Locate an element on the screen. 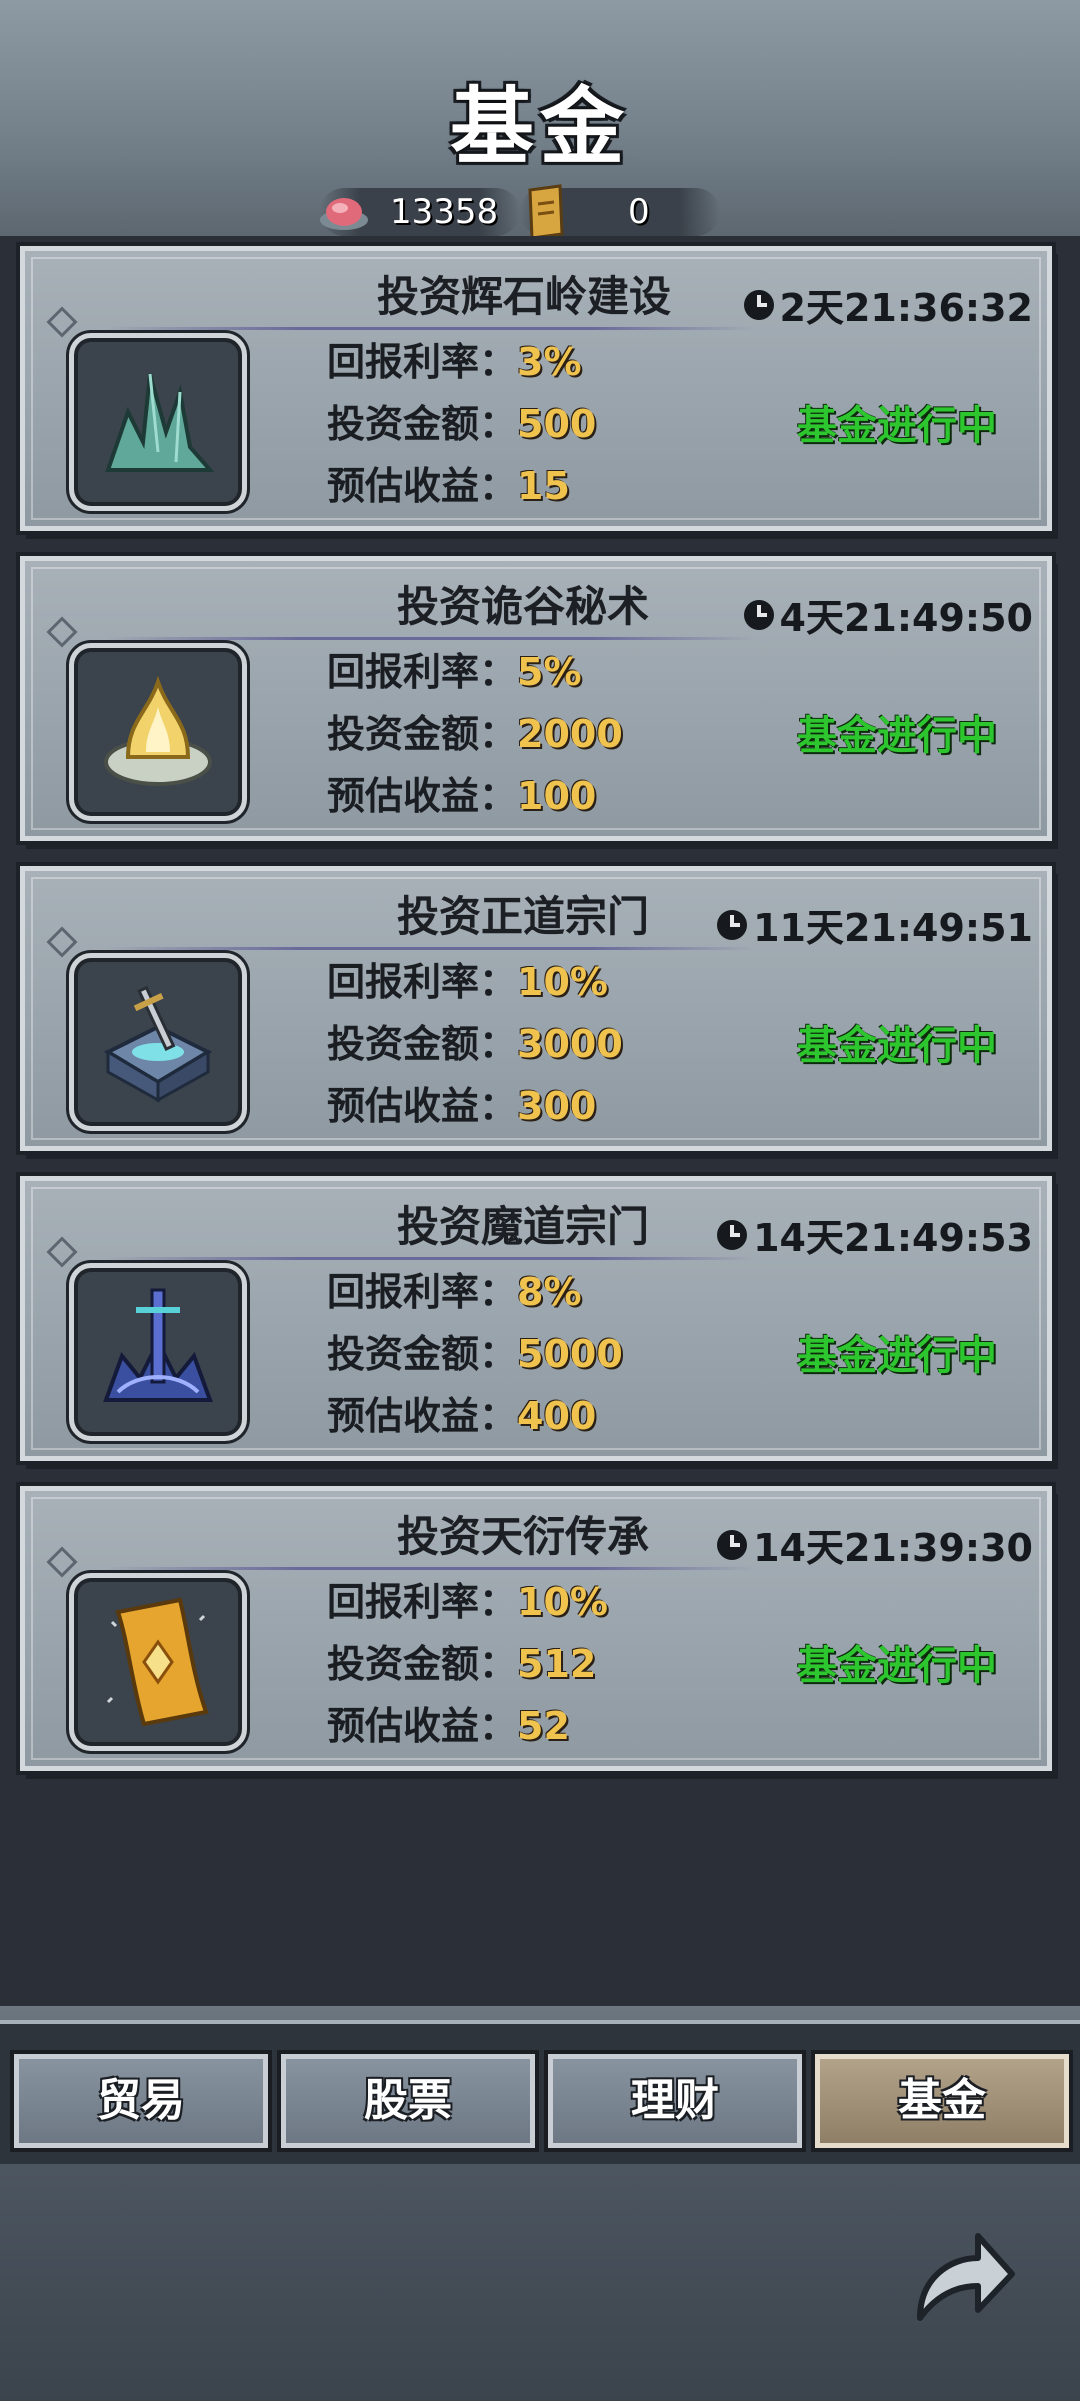 This screenshot has width=1080, height=2401. demon-sword-icon is located at coordinates (158, 1345).